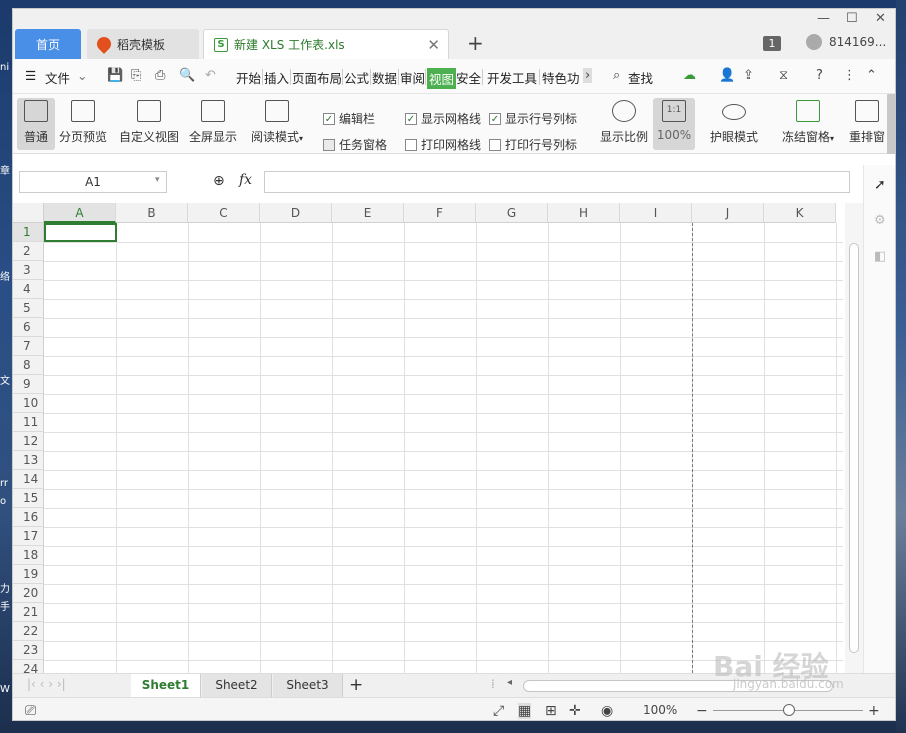 Image resolution: width=906 pixels, height=733 pixels. I want to click on print-preview-icon: 🔍, so click(187, 75).